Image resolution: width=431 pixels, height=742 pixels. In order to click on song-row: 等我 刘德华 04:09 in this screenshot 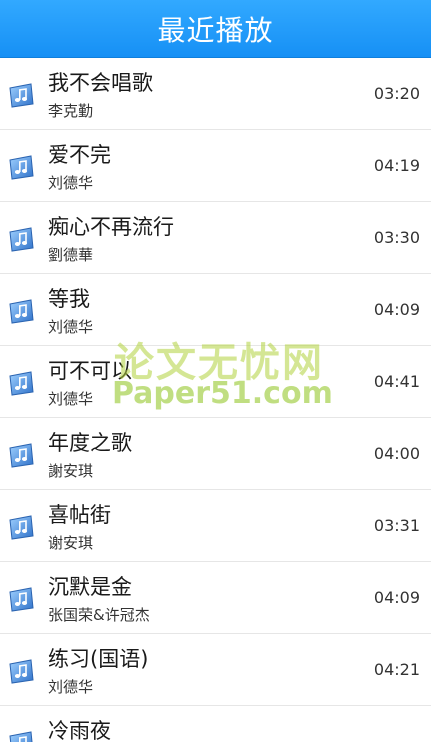, I will do `click(215, 310)`.